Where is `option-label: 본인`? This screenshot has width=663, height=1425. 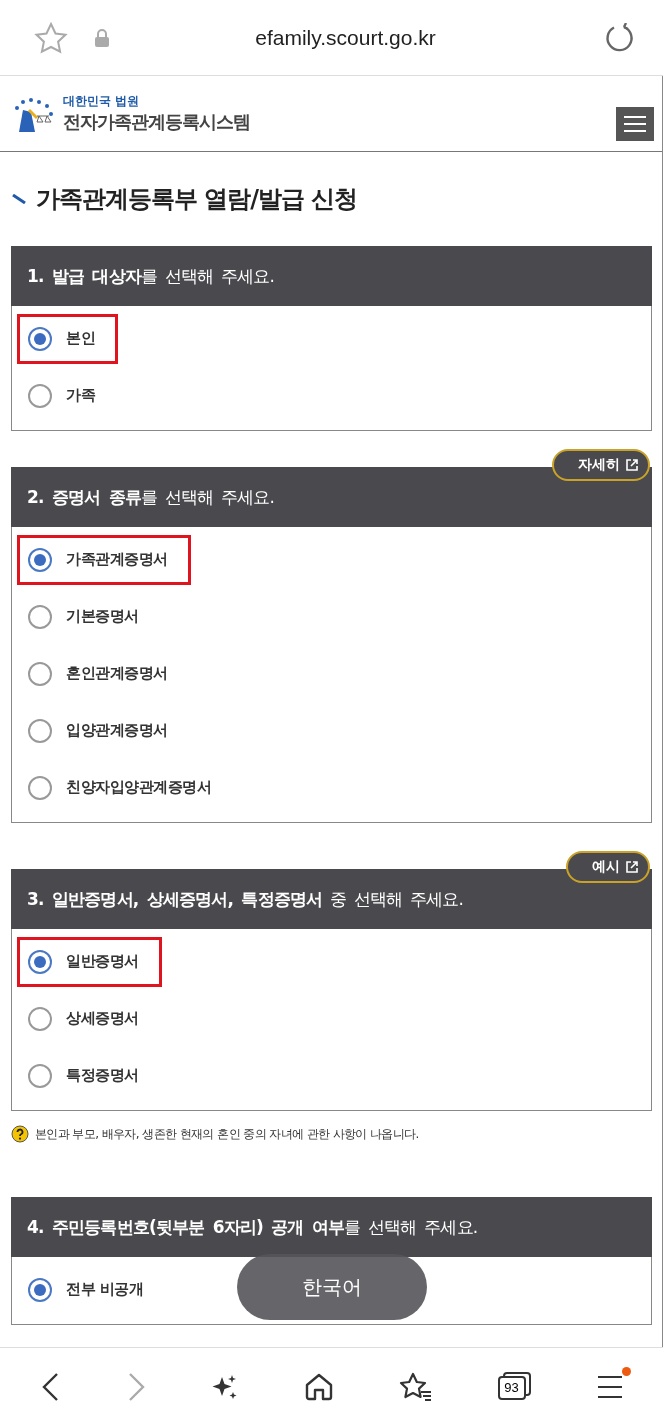
option-label: 본인 is located at coordinates (80, 338).